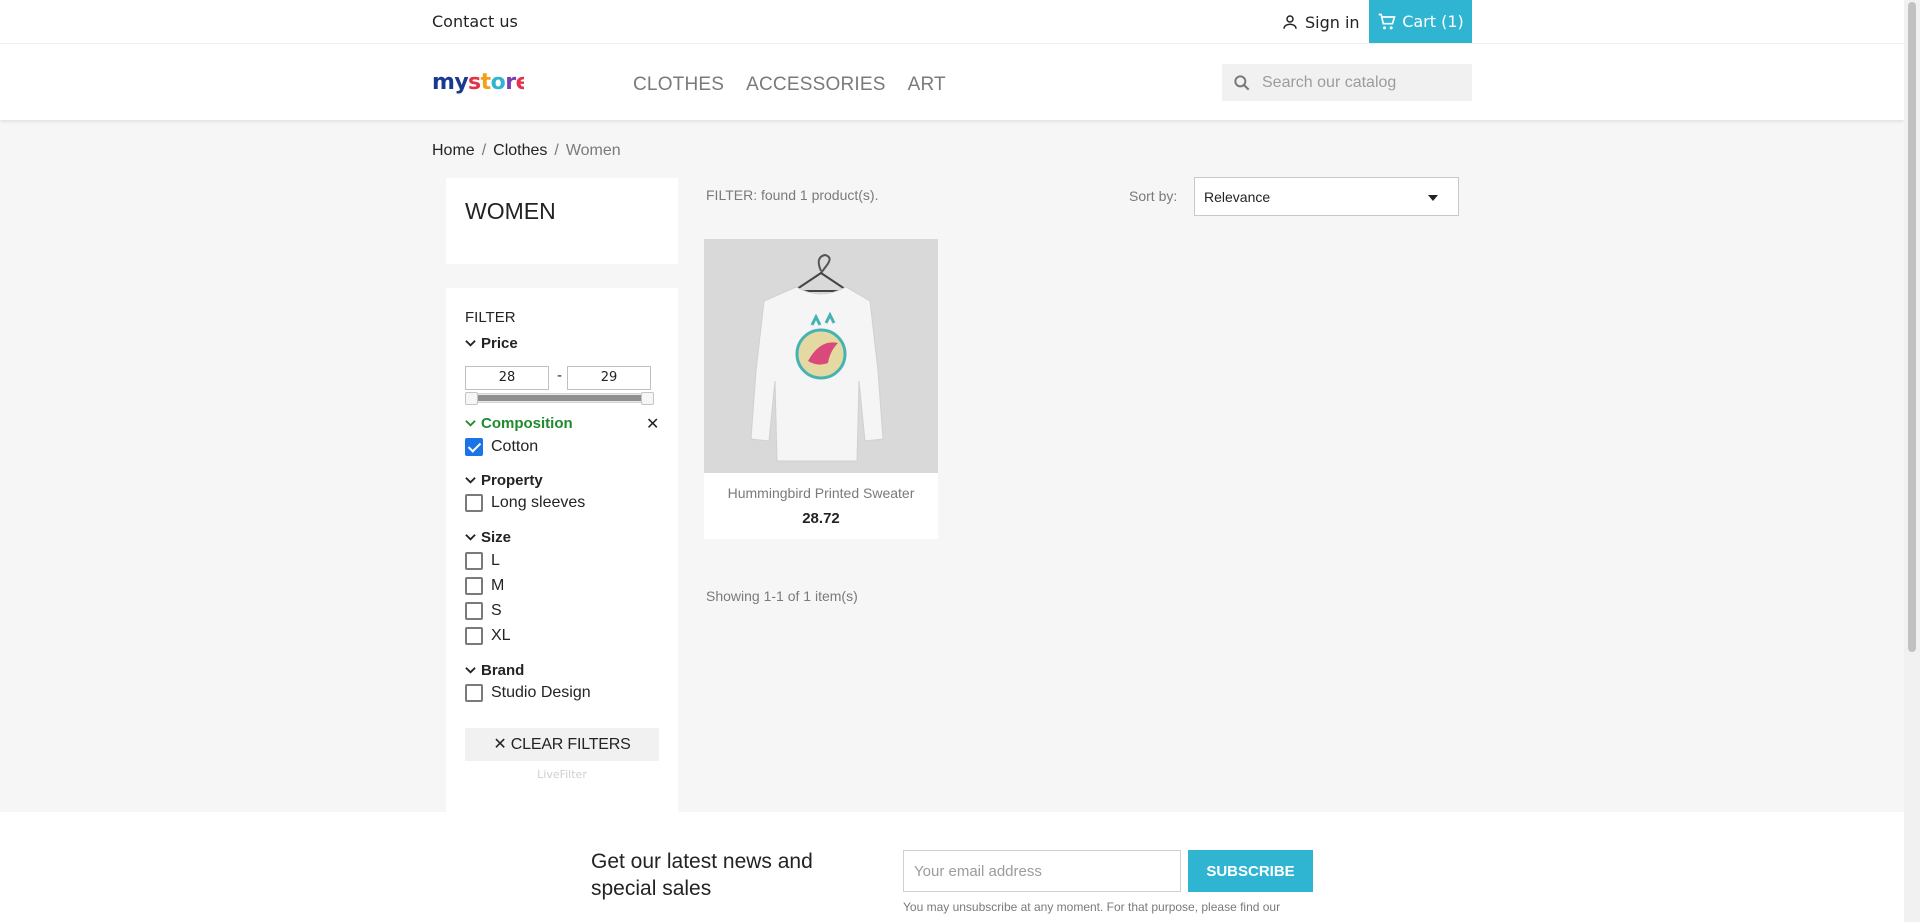 The image size is (1920, 922). I want to click on checkbox-row-size-xl: XL, so click(488, 636).